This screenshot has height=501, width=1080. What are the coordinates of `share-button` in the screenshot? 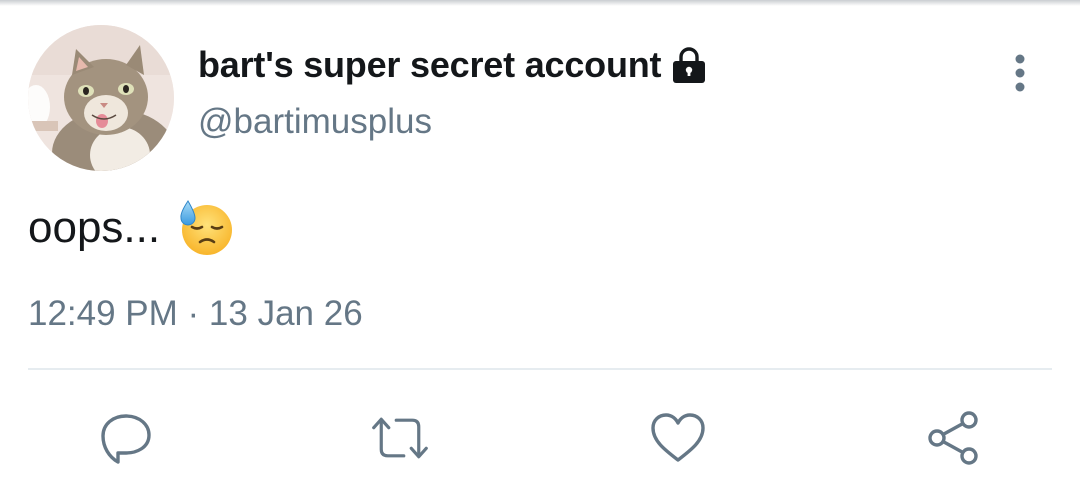 It's located at (954, 438).